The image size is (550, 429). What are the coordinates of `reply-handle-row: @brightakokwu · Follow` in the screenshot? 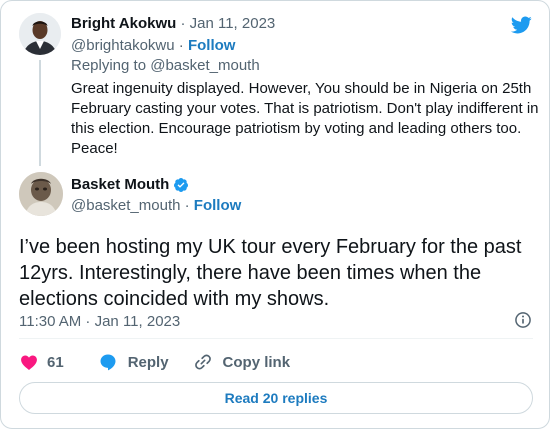 It's located at (153, 45).